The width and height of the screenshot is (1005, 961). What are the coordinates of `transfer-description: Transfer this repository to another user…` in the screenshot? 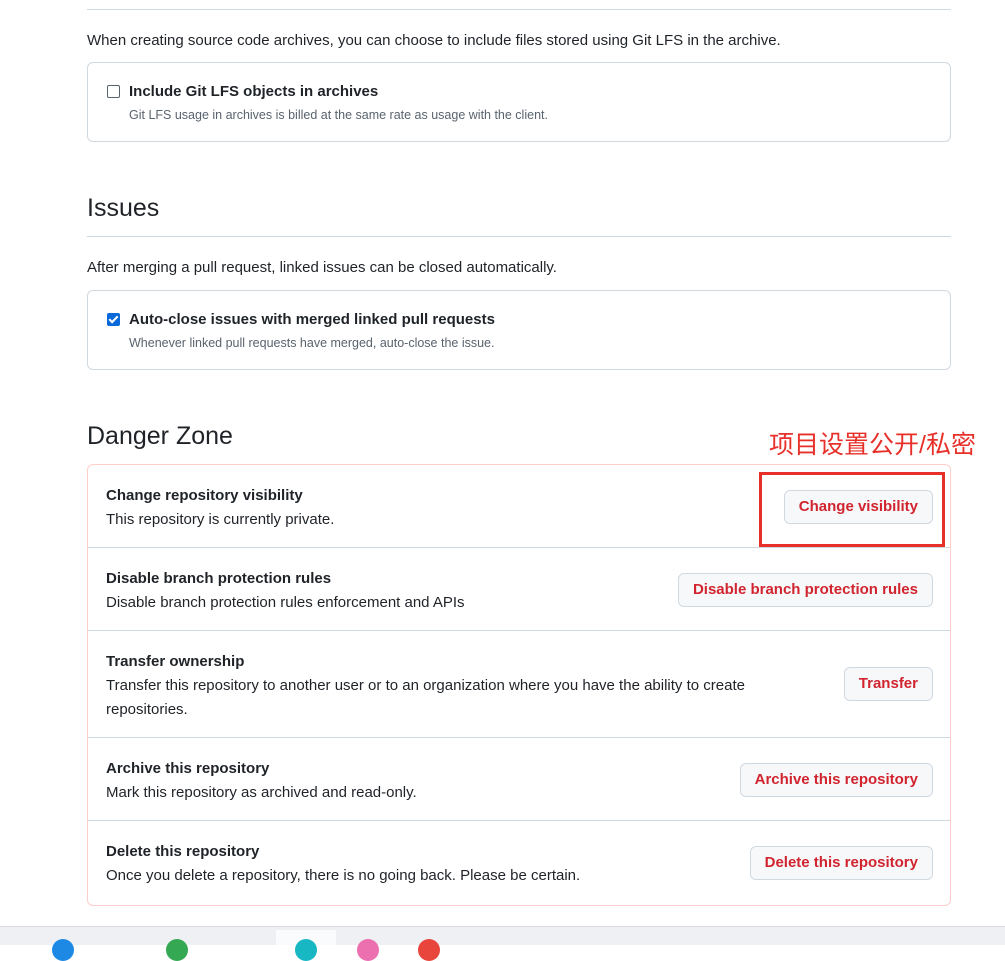 It's located at (425, 697).